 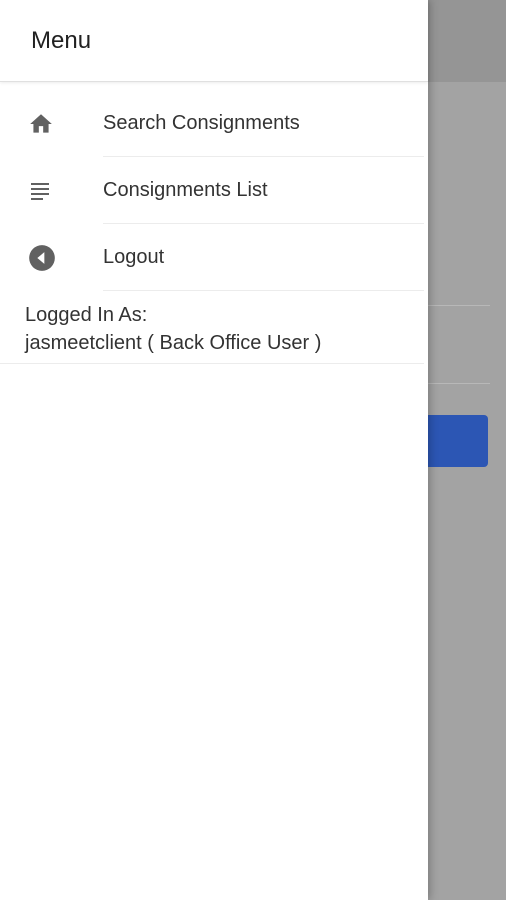 What do you see at coordinates (453, 441) in the screenshot?
I see `background-button` at bounding box center [453, 441].